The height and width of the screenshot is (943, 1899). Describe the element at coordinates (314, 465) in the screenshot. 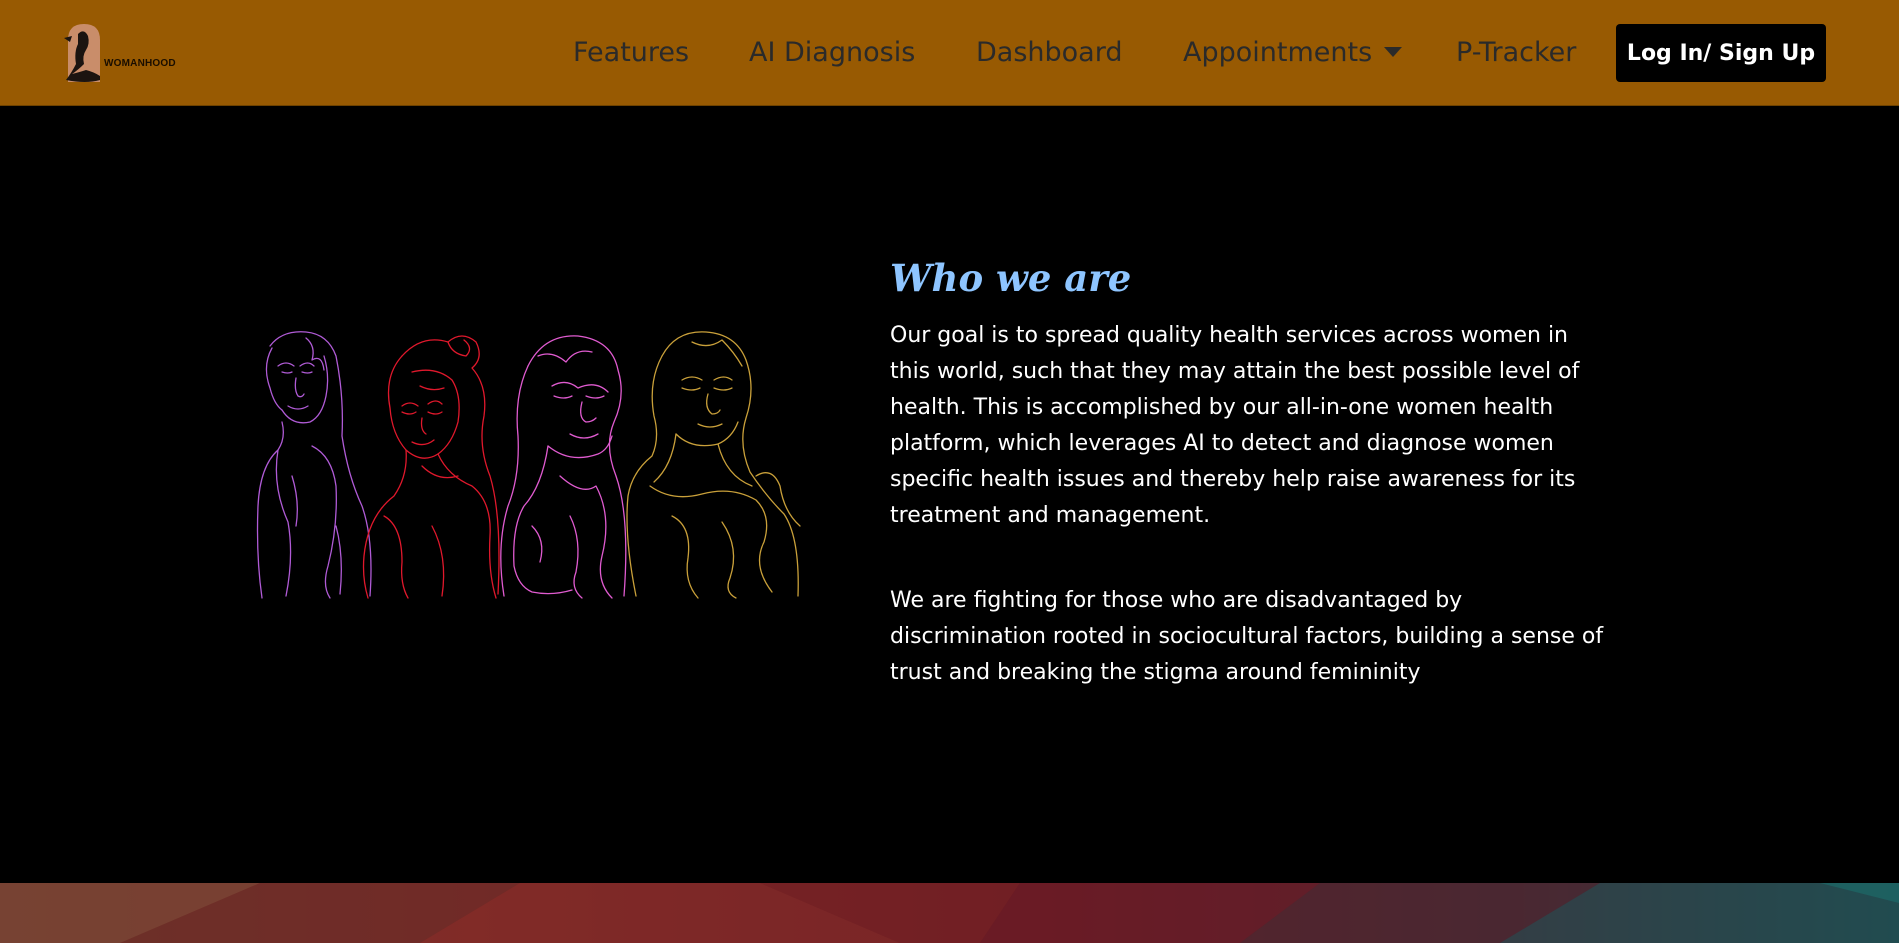

I see `figure-purple` at that location.